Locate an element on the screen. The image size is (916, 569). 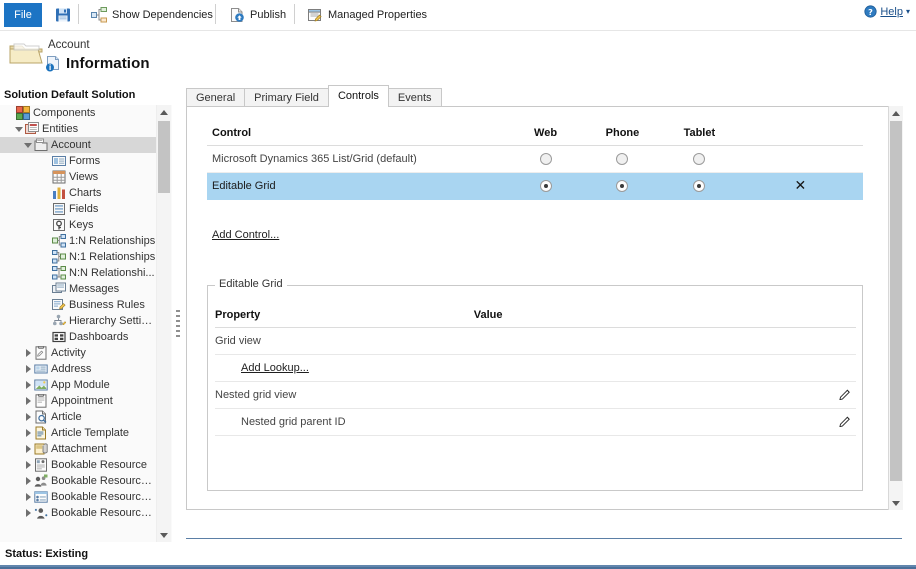
page-entity-name: Account is located at coordinates (69, 45).